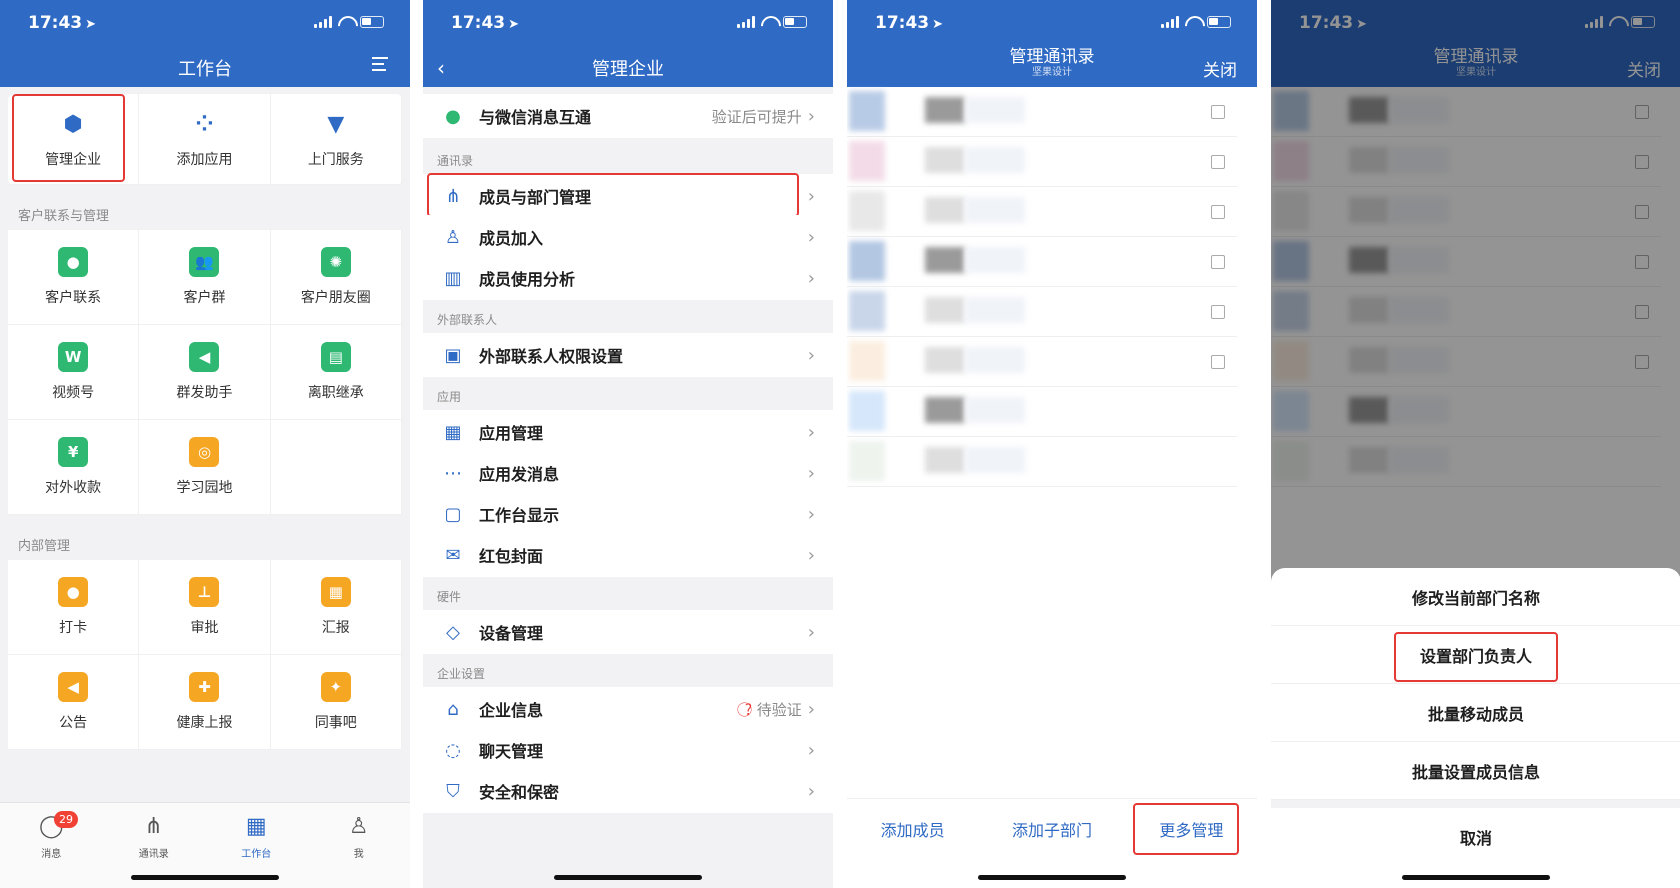 Image resolution: width=1680 pixels, height=888 pixels. I want to click on tile-label: 学习园地, so click(204, 488).